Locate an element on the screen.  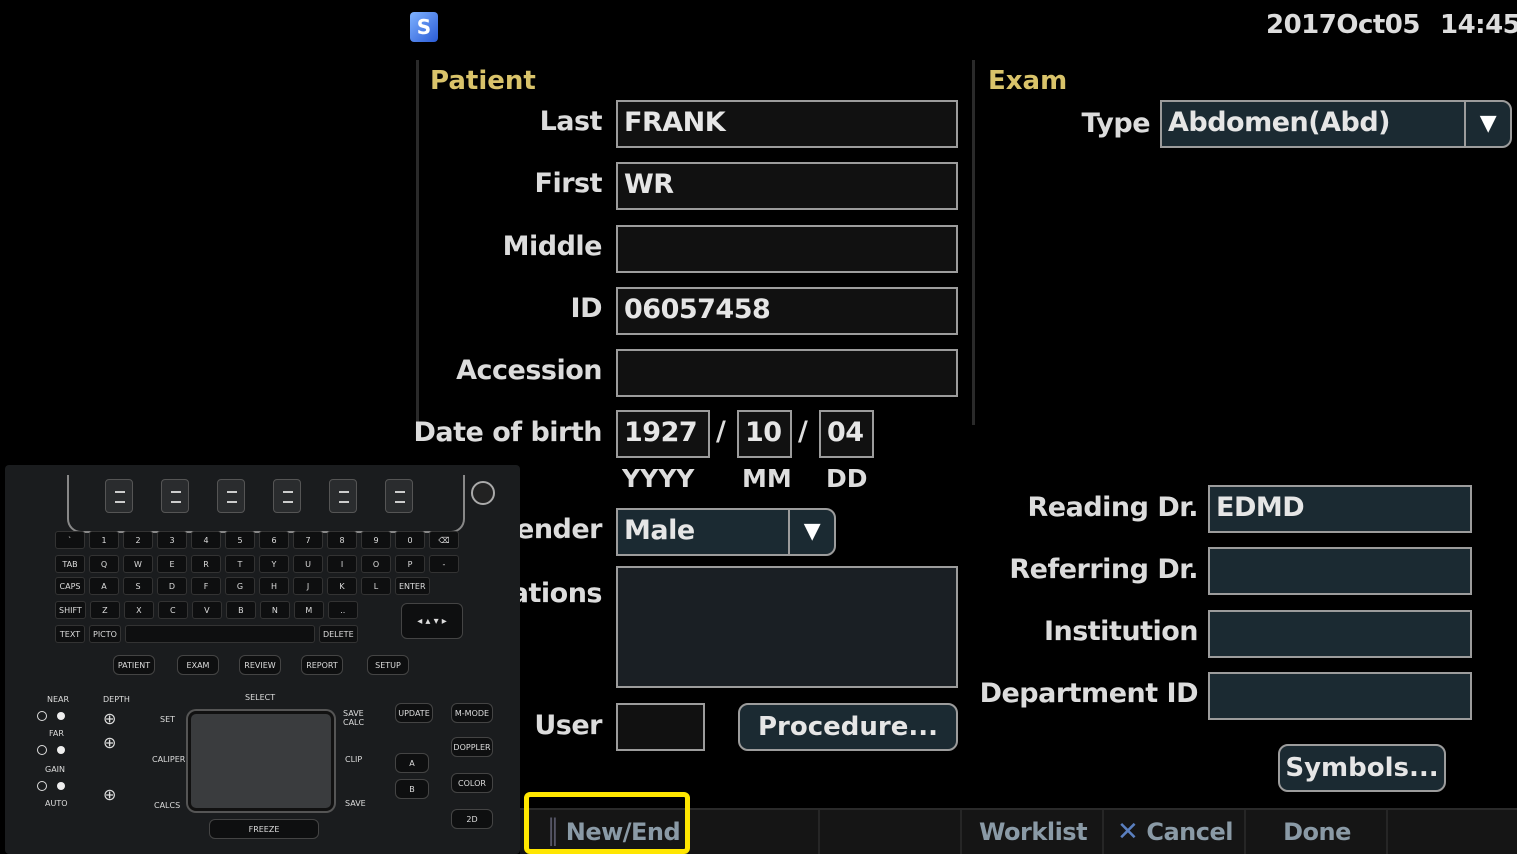
setup-key: SETUP is located at coordinates (388, 665).